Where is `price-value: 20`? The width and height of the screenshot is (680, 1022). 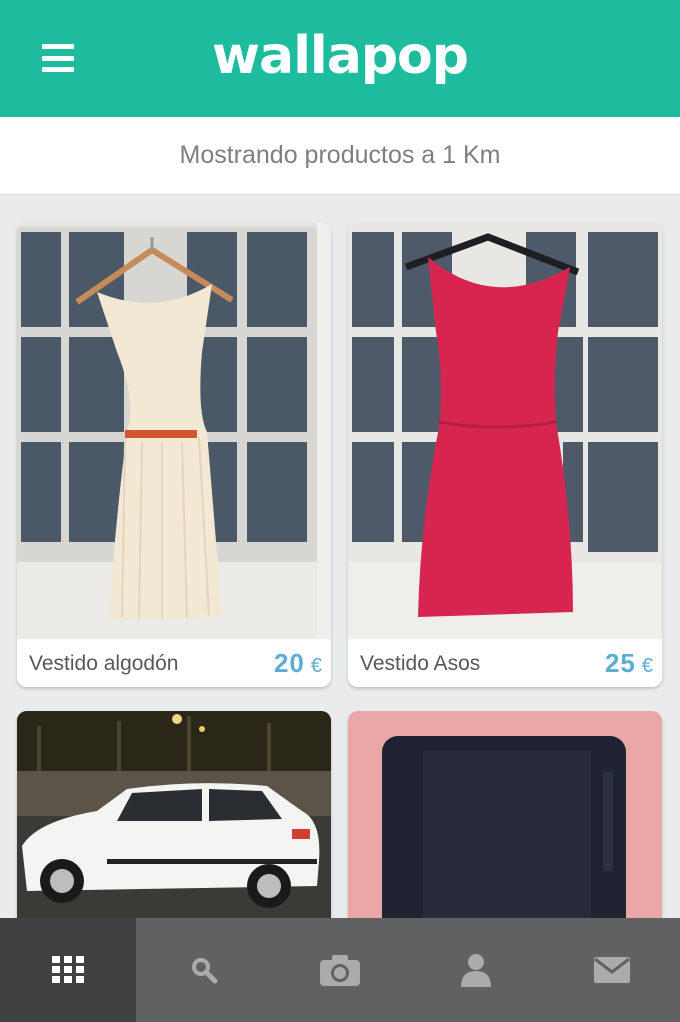
price-value: 20 is located at coordinates (289, 663).